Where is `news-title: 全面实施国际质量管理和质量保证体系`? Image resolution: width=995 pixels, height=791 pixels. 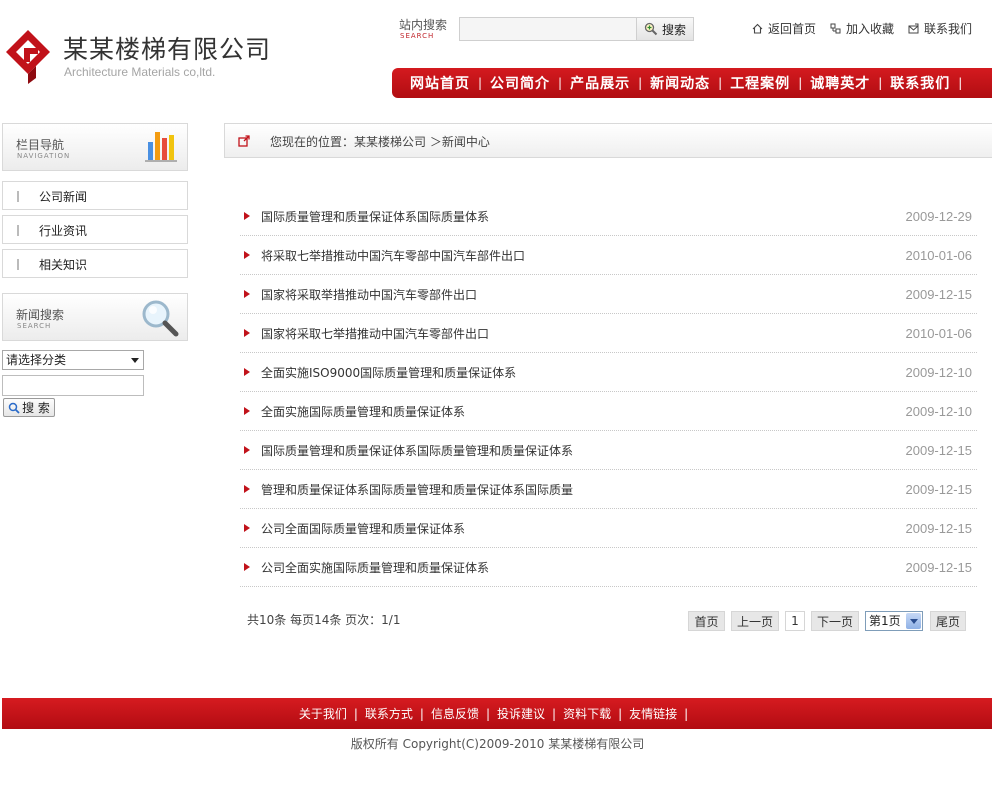 news-title: 全面实施国际质量管理和质量保证体系 is located at coordinates (363, 411).